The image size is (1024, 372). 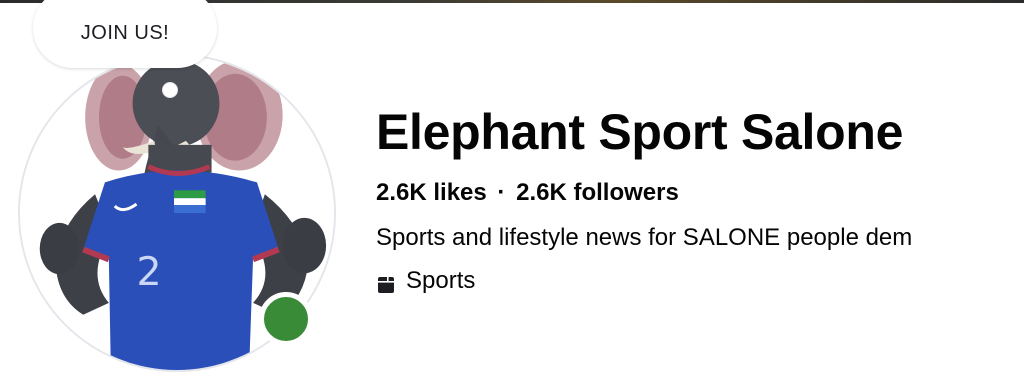 What do you see at coordinates (170, 90) in the screenshot?
I see `note-bubble-tail` at bounding box center [170, 90].